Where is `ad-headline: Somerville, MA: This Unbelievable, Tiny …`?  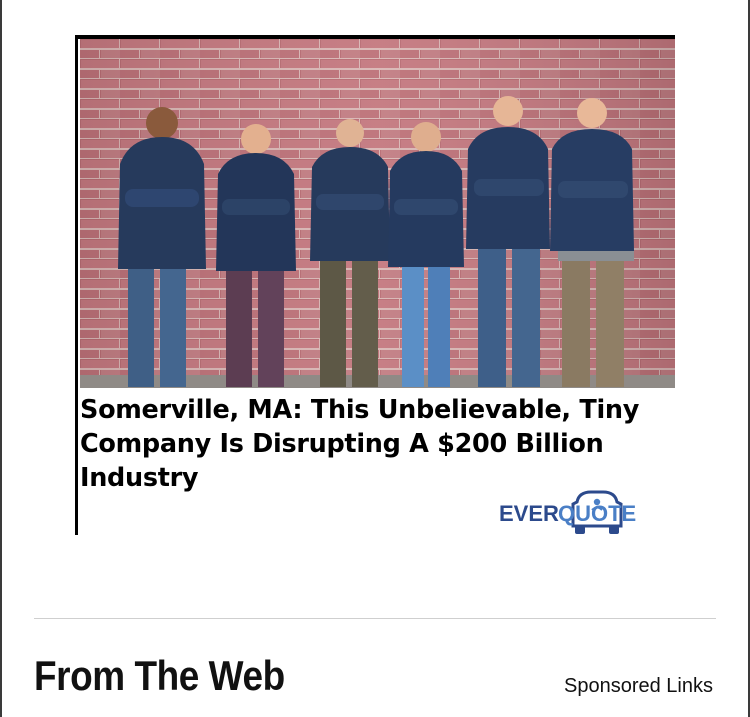
ad-headline: Somerville, MA: This Unbelievable, Tiny … is located at coordinates (380, 444).